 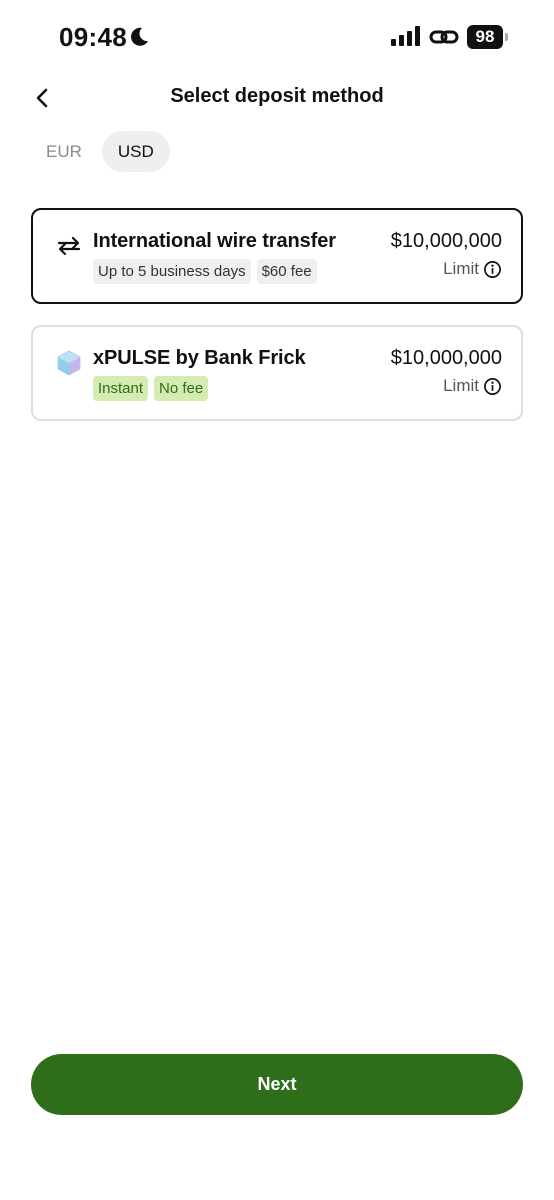 I want to click on battery-icon: 98, so click(x=488, y=37).